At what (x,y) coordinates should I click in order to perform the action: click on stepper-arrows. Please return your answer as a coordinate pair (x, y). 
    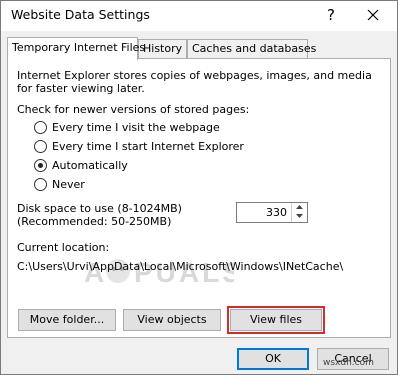
    Looking at the image, I should click on (299, 212).